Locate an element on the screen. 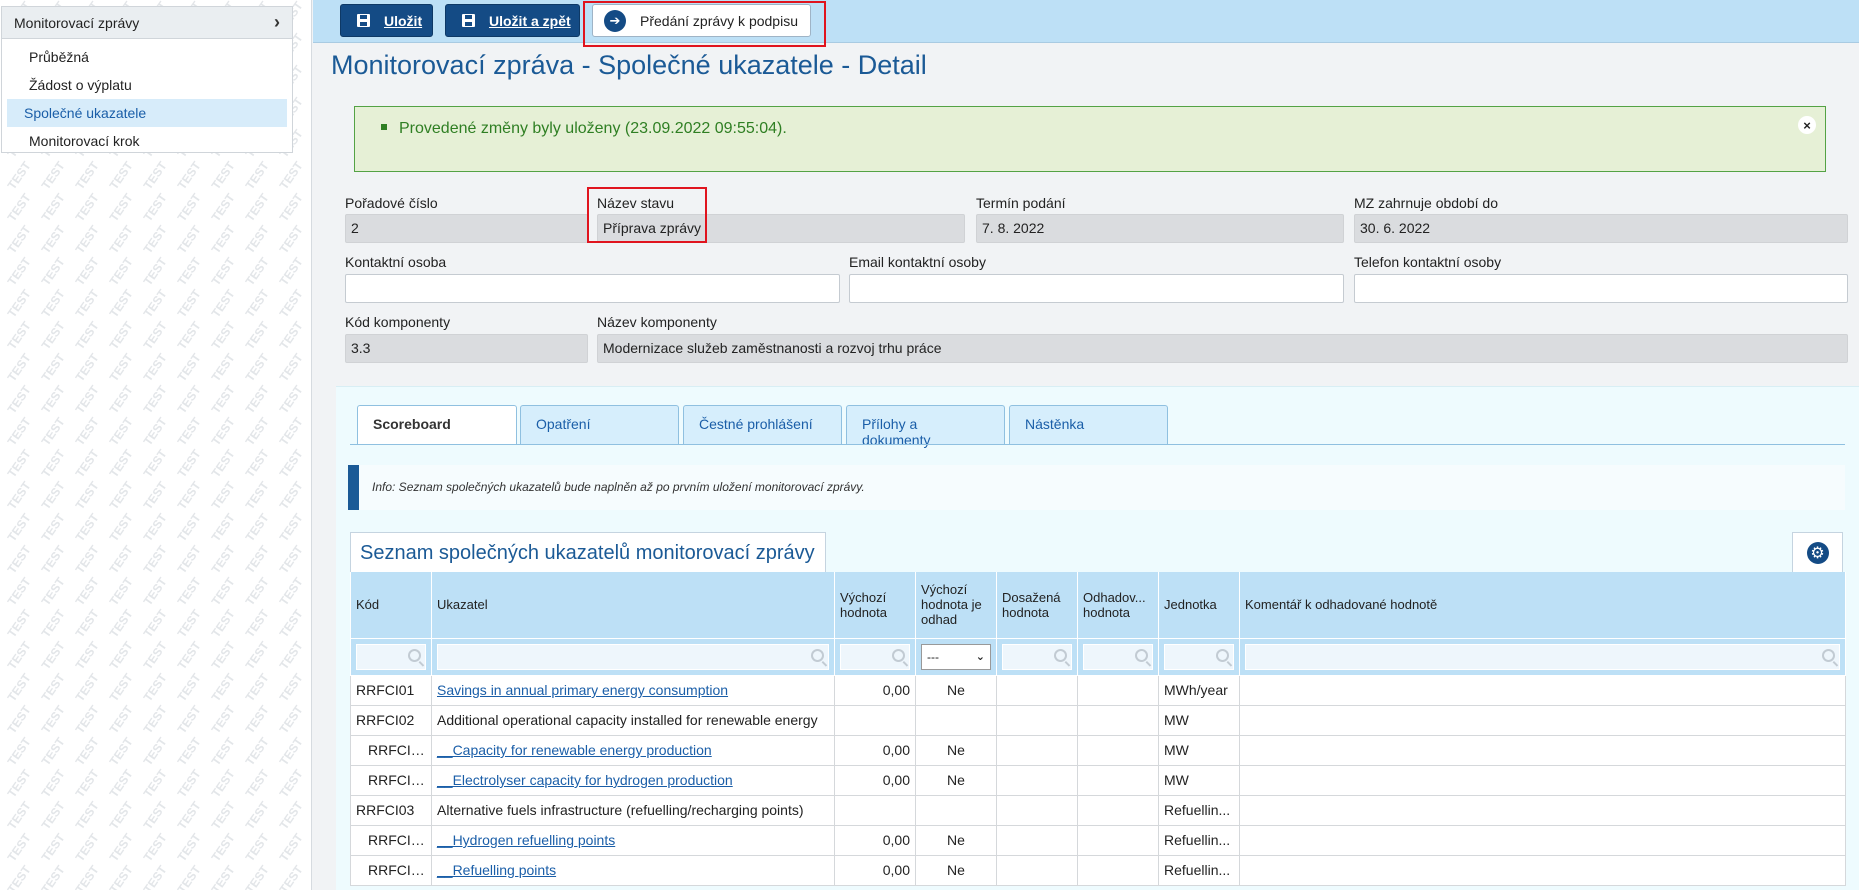  save-button: Uložit is located at coordinates (386, 20).